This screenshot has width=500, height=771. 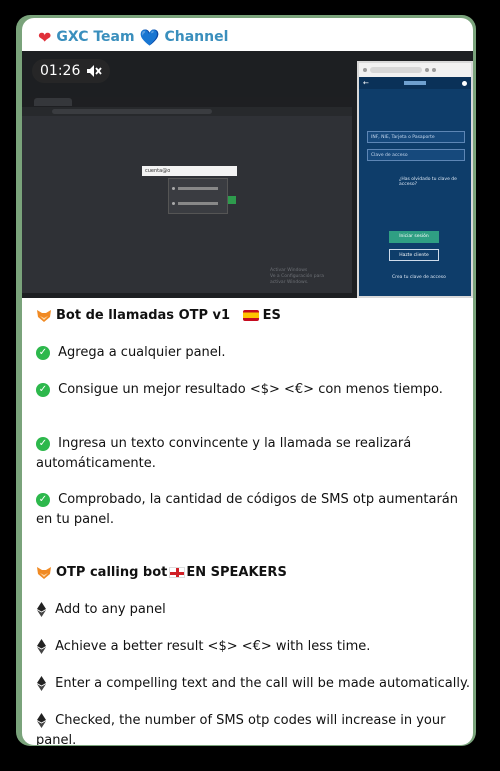 What do you see at coordinates (189, 171) in the screenshot?
I see `desktop-search-box: cuenta@o` at bounding box center [189, 171].